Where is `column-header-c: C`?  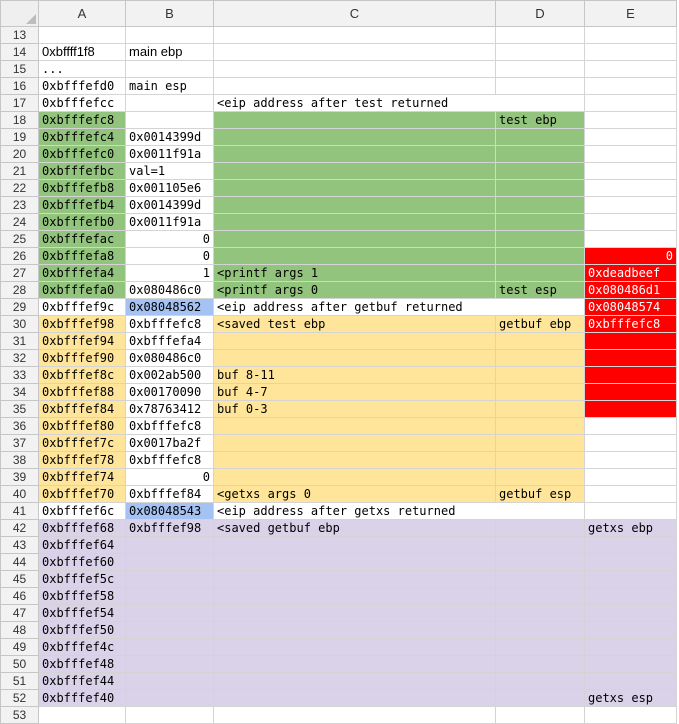 column-header-c: C is located at coordinates (354, 13).